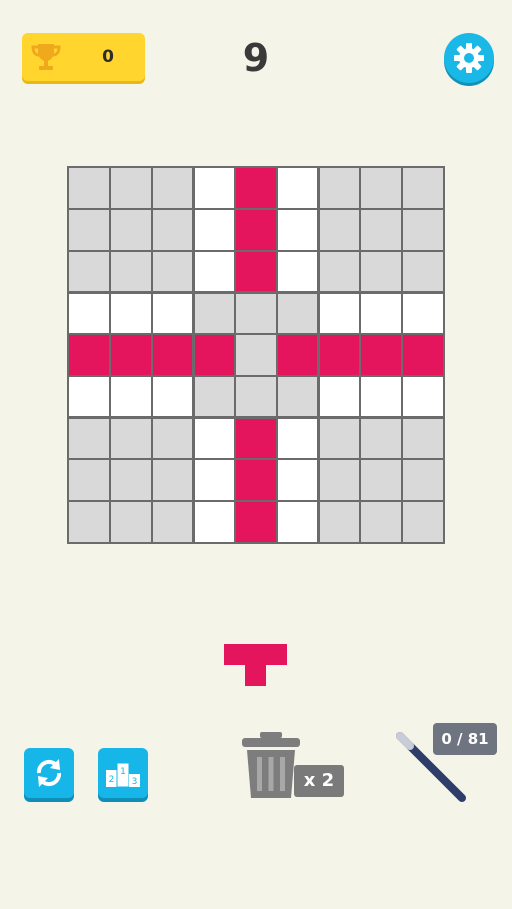 The image size is (512, 909). I want to click on settings-button, so click(469, 58).